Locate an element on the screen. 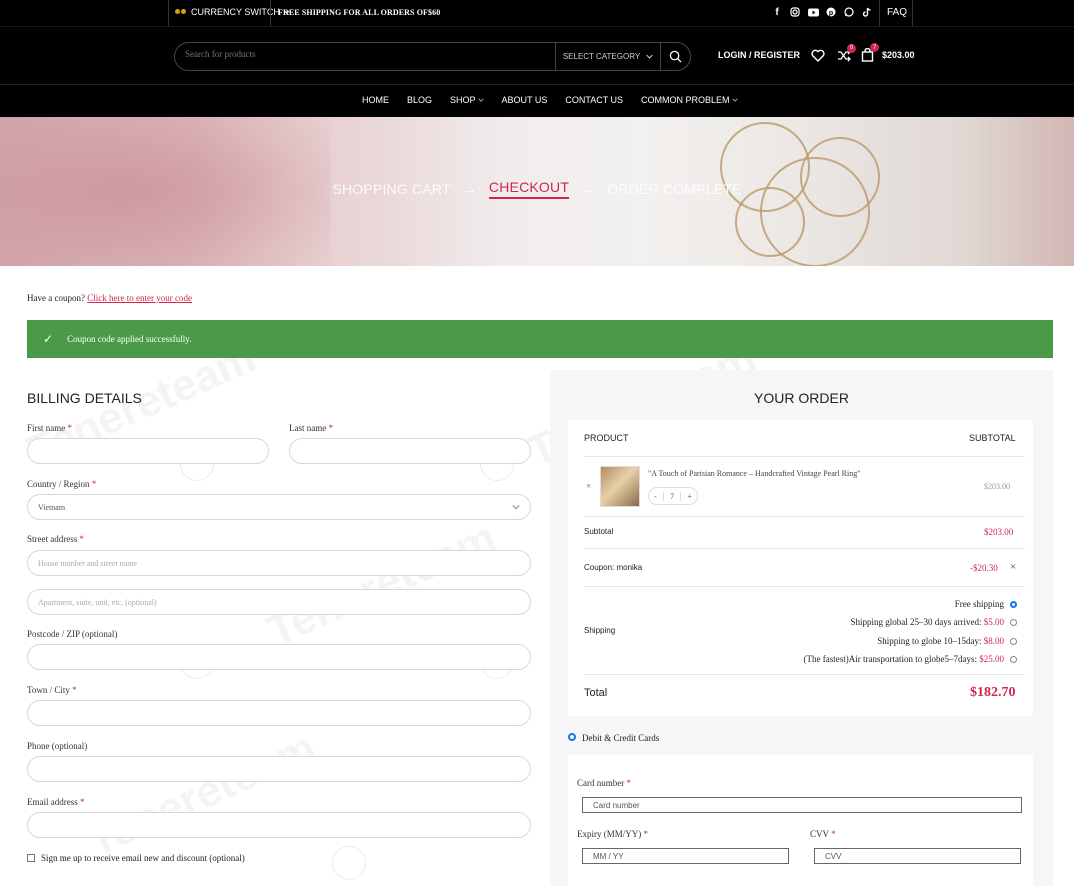 This screenshot has width=1074, height=886. nav-item-home: HOME is located at coordinates (375, 100).